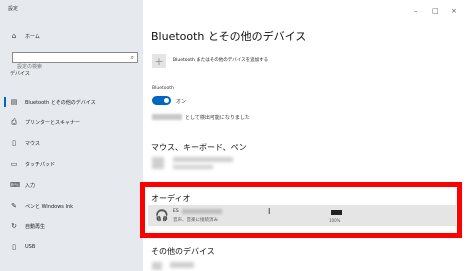  What do you see at coordinates (14, 102) in the screenshot?
I see `bluetooth-devices-icon: ▤` at bounding box center [14, 102].